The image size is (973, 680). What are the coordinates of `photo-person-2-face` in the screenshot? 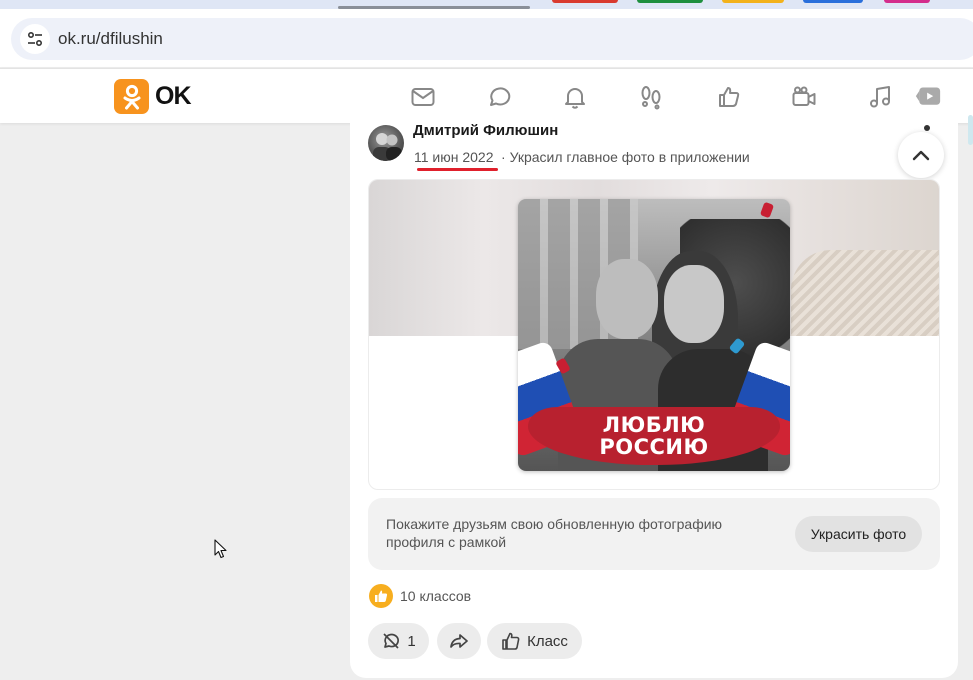 It's located at (694, 304).